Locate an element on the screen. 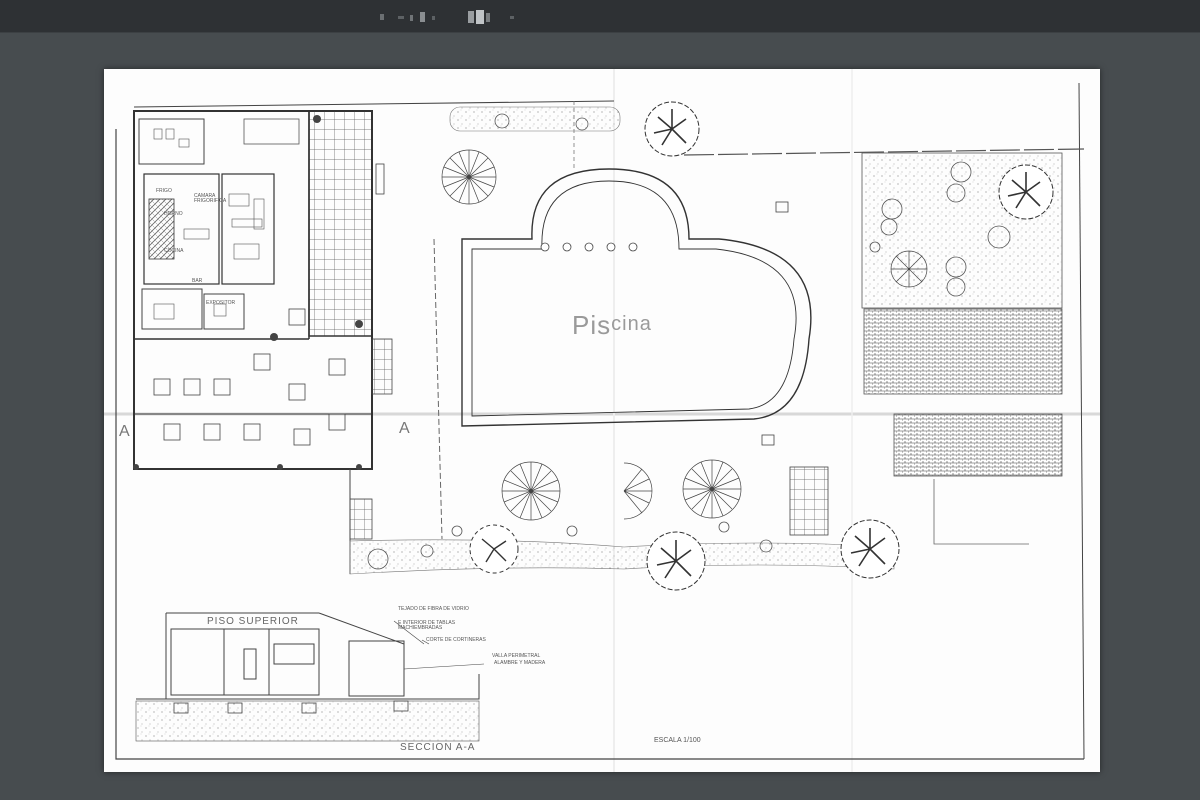 This screenshot has width=1200, height=800. pool-label-superscript: cina is located at coordinates (631, 324).